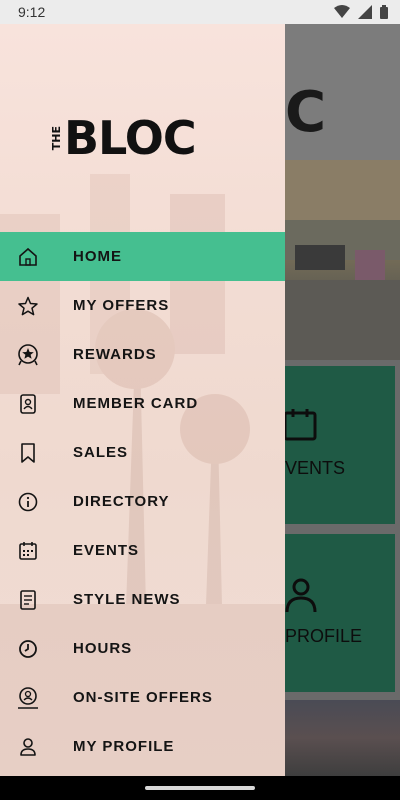 The width and height of the screenshot is (400, 800). I want to click on menu-item-directory: DIRECTORY, so click(142, 501).